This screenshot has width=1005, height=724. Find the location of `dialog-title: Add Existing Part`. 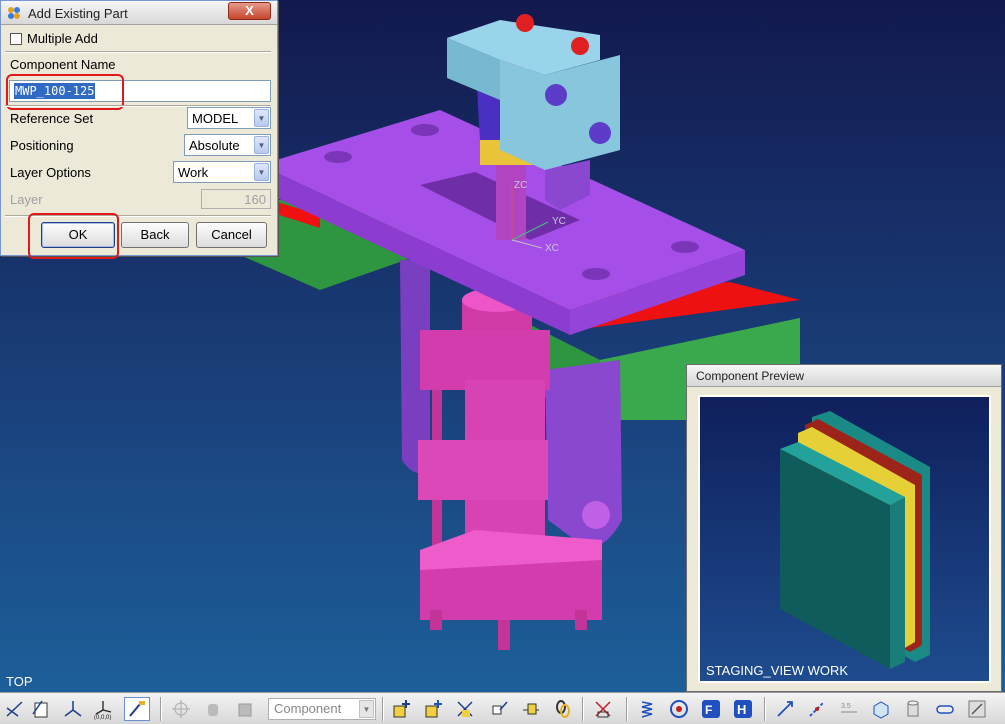

dialog-title: Add Existing Part is located at coordinates (78, 13).